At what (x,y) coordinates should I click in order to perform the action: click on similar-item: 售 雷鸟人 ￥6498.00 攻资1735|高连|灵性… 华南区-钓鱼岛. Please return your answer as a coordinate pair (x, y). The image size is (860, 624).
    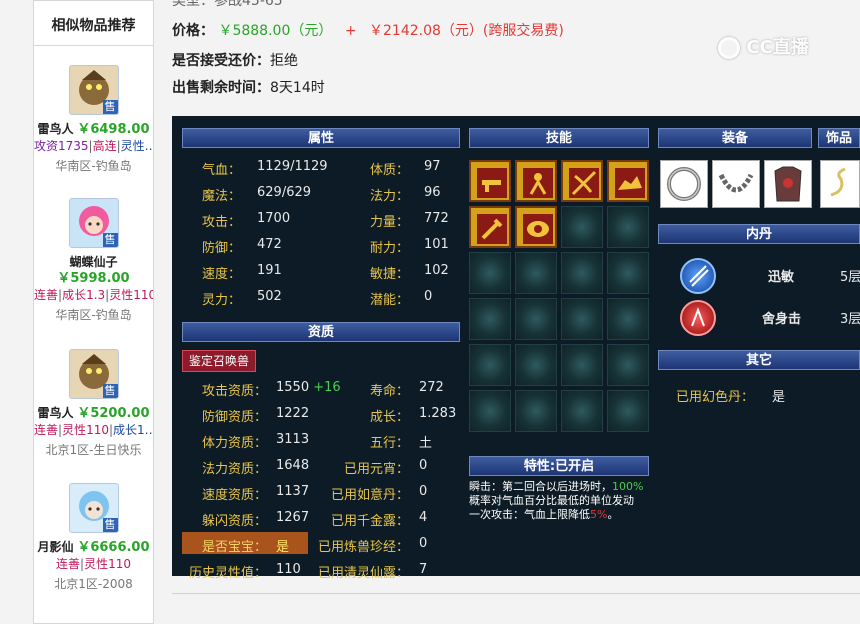
    Looking at the image, I should click on (93, 119).